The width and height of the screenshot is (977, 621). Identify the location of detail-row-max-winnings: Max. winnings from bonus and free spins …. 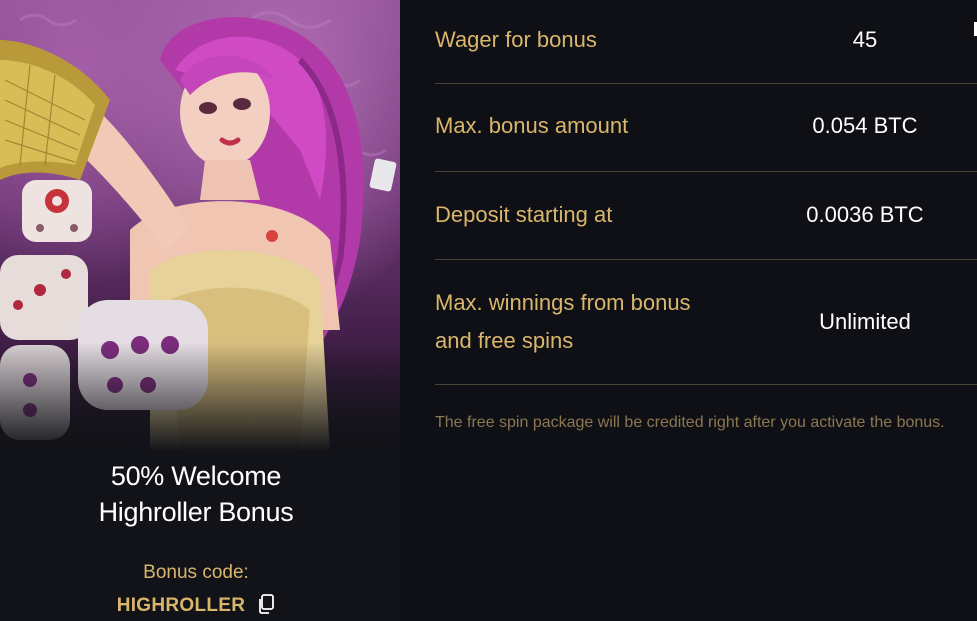
(706, 322).